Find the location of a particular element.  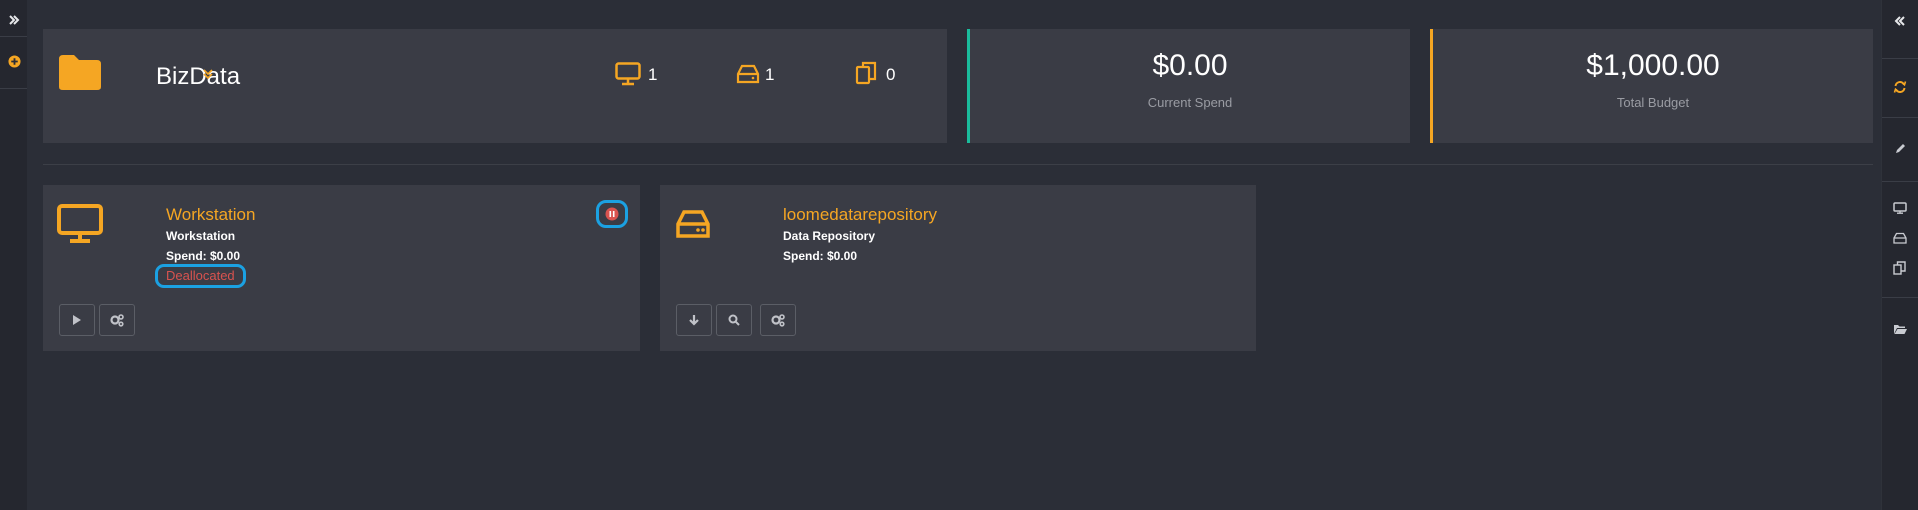

folder-open-icon is located at coordinates (1900, 329).